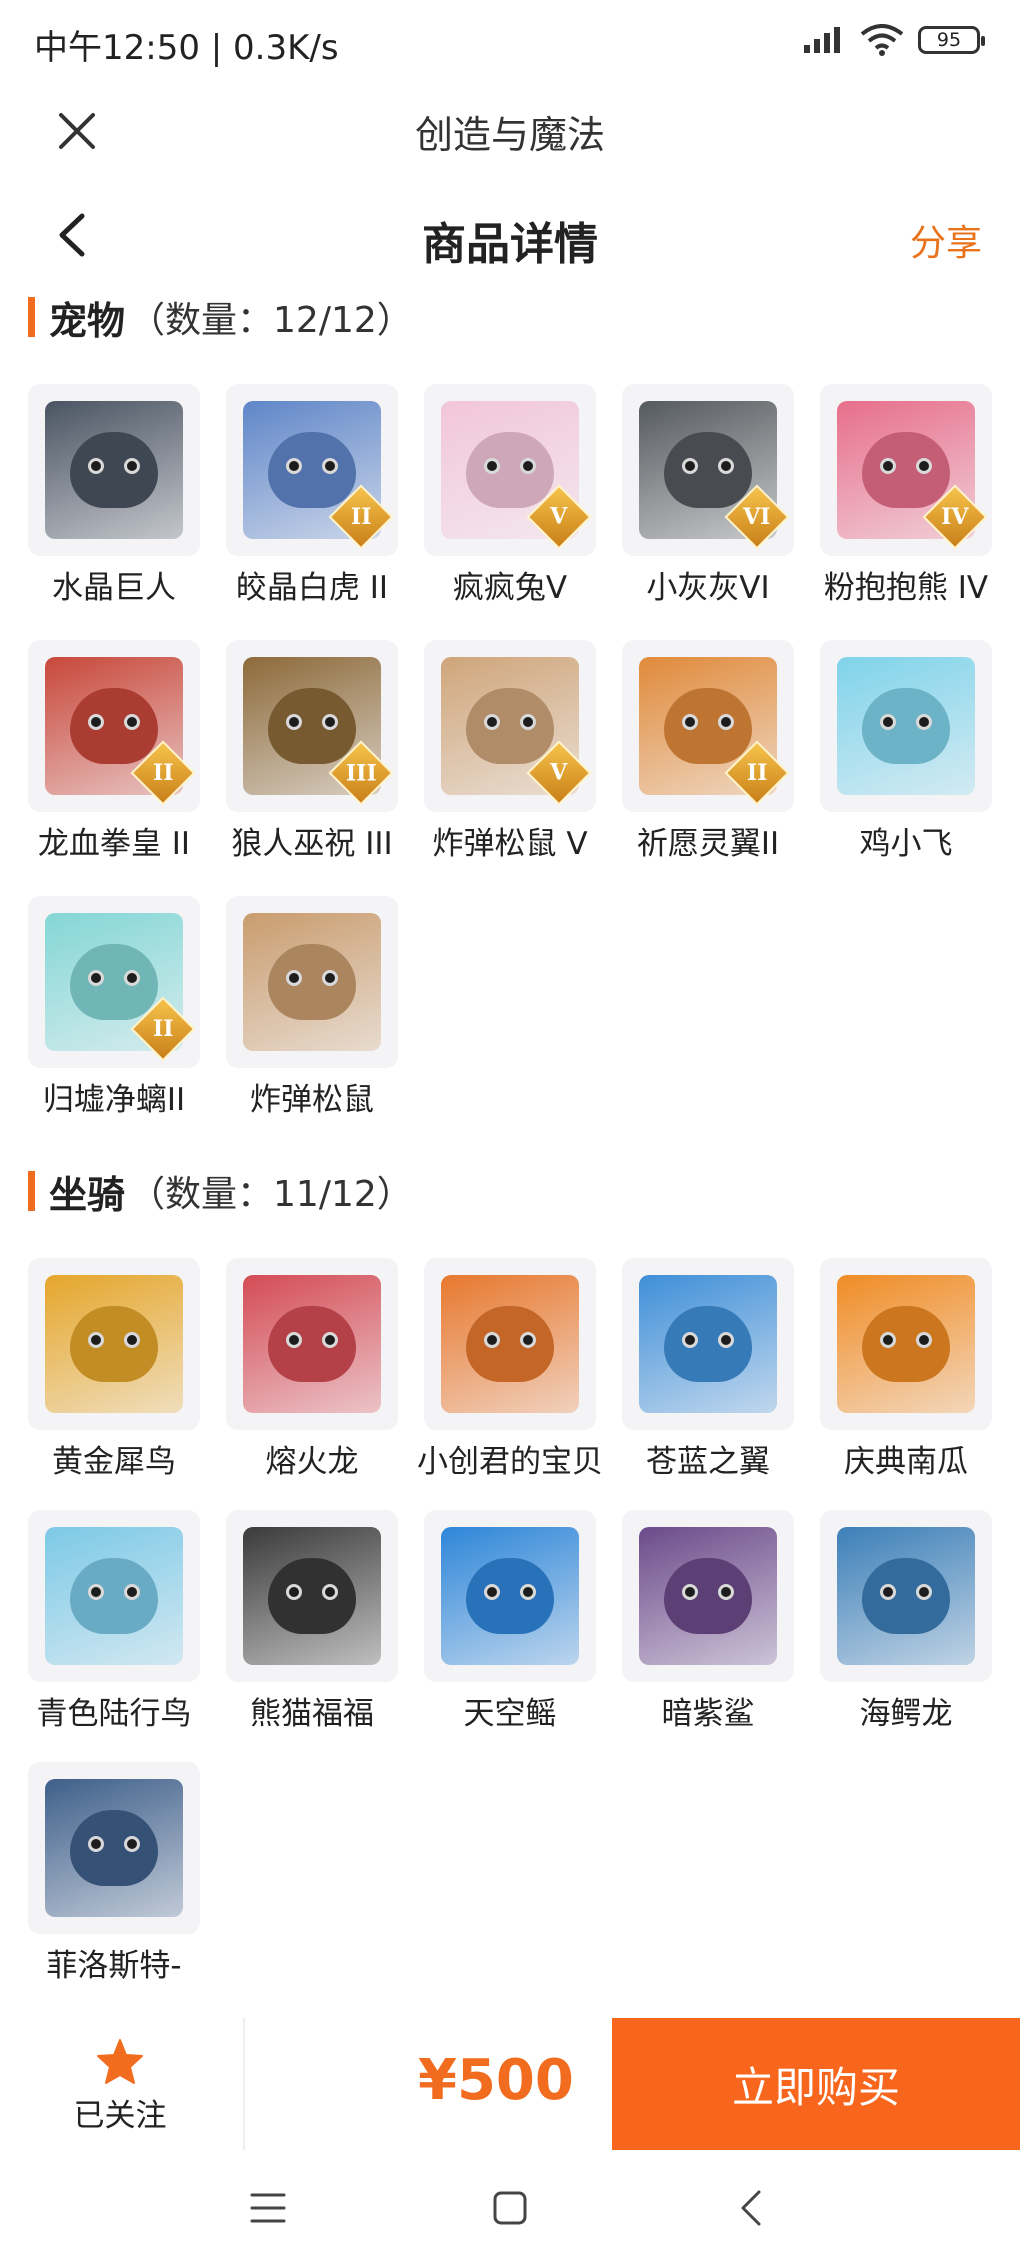  What do you see at coordinates (268, 2208) in the screenshot?
I see `menu-nav-button` at bounding box center [268, 2208].